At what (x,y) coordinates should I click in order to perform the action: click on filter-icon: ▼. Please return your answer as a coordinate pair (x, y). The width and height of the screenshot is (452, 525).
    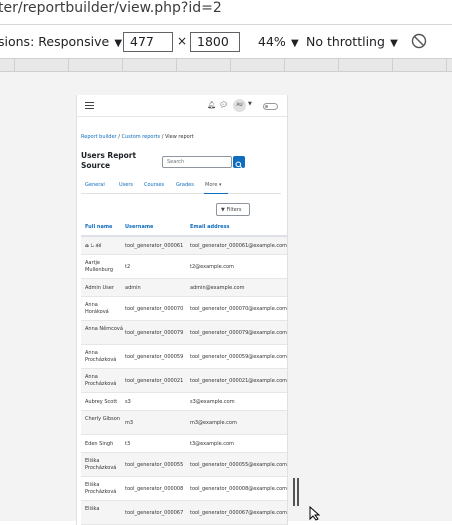
    Looking at the image, I should click on (223, 210).